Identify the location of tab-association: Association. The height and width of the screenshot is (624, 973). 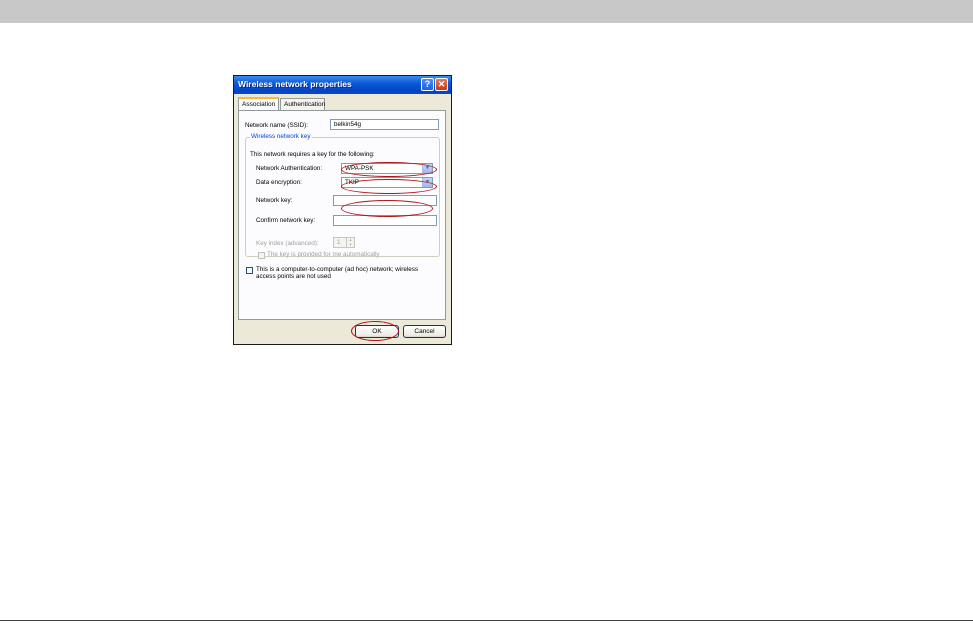
(258, 103).